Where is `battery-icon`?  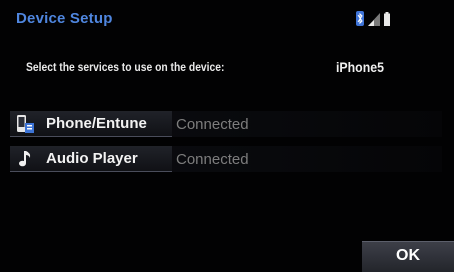
battery-icon is located at coordinates (387, 19).